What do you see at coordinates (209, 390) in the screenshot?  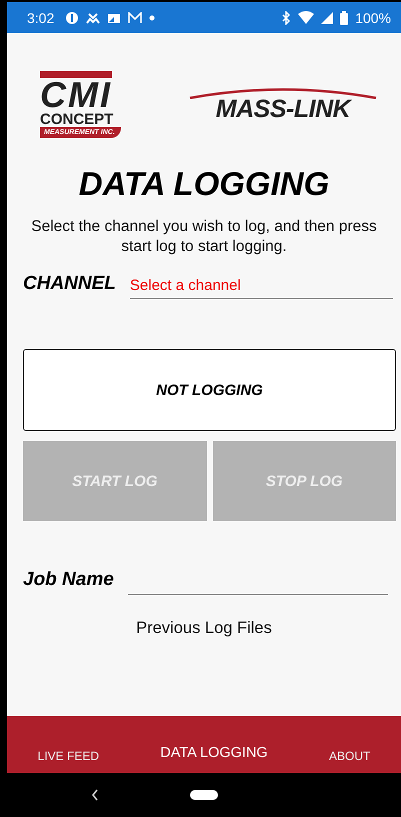 I see `logging-status-panel: NOT LOGGING` at bounding box center [209, 390].